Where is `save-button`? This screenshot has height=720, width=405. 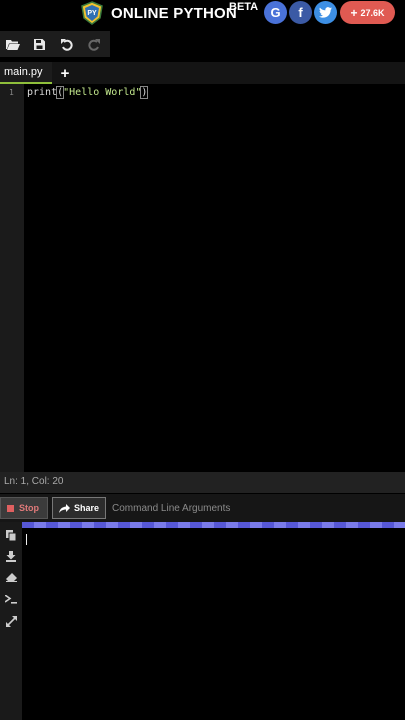
save-button is located at coordinates (39, 44).